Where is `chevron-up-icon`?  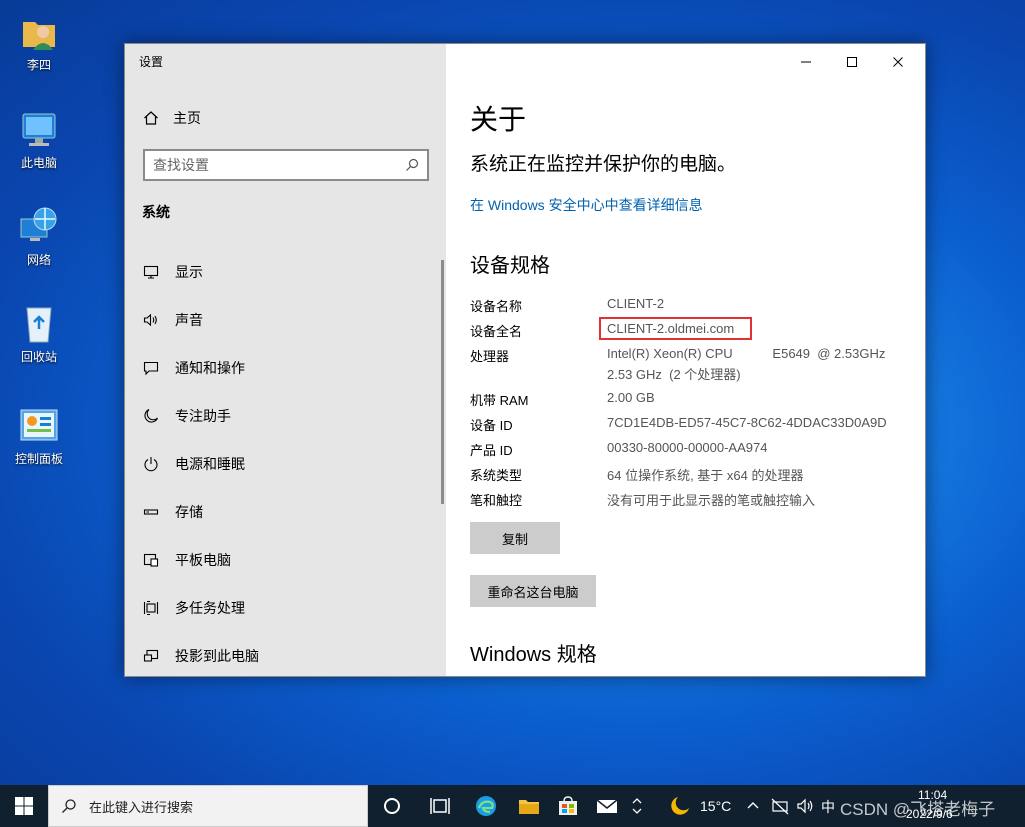 chevron-up-icon is located at coordinates (753, 806).